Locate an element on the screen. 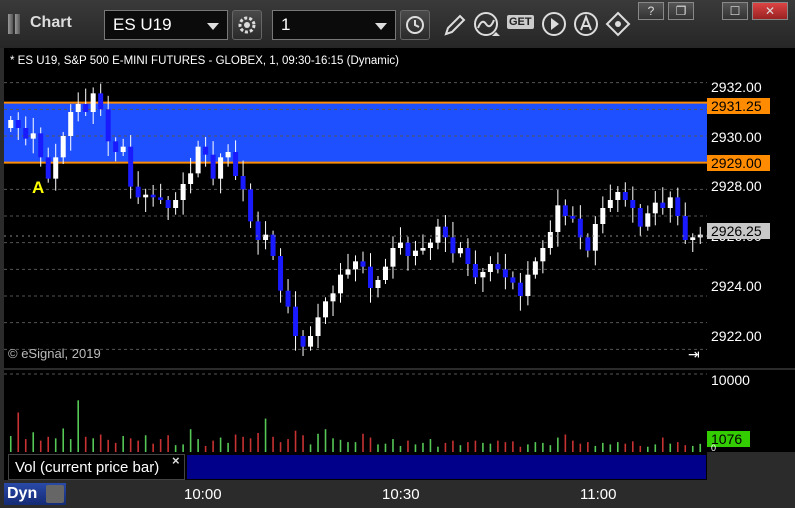 The height and width of the screenshot is (508, 795). studies-button is located at coordinates (486, 25).